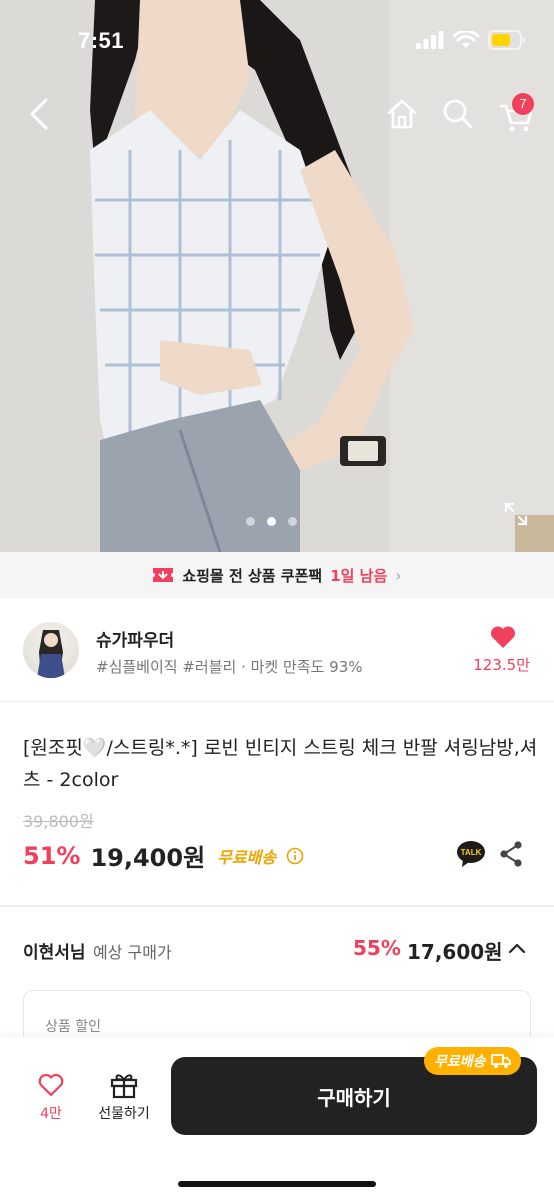  What do you see at coordinates (51, 1085) in the screenshot?
I see `heart-outline-icon` at bounding box center [51, 1085].